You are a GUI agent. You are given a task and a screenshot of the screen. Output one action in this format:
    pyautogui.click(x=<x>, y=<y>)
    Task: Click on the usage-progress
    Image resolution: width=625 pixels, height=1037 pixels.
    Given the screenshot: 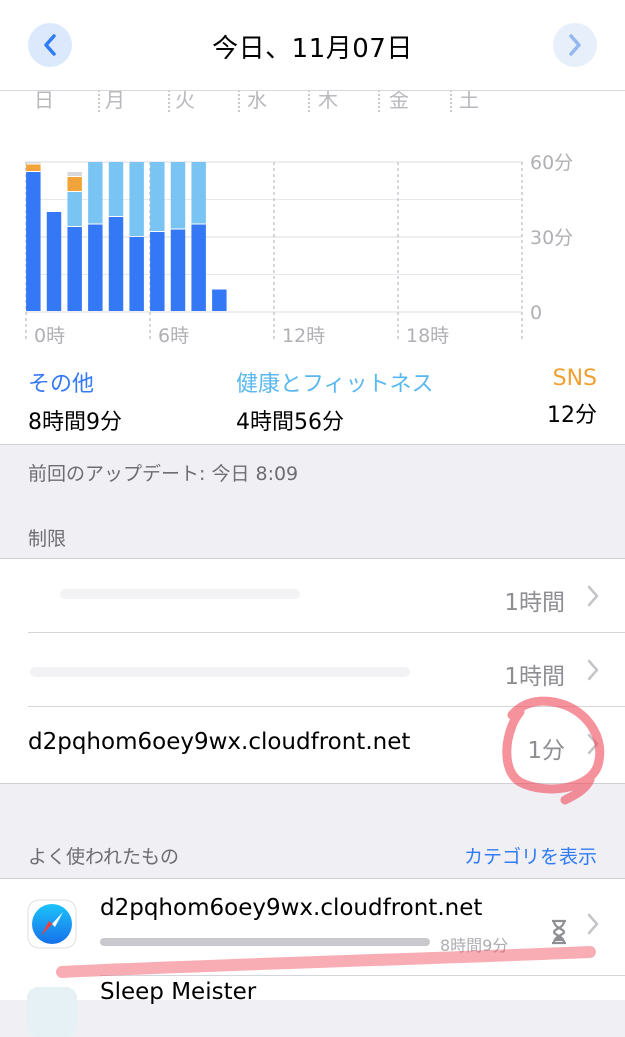 What is the action you would take?
    pyautogui.click(x=265, y=942)
    